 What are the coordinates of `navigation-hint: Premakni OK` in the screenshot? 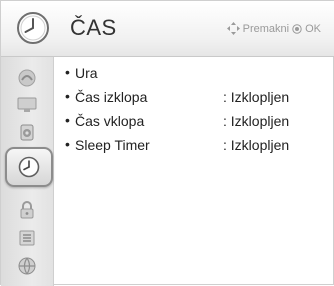 It's located at (273, 28).